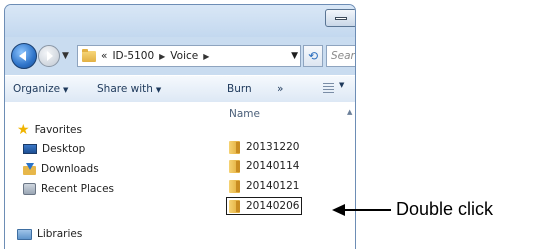 Image resolution: width=552 pixels, height=249 pixels. Describe the element at coordinates (49, 56) in the screenshot. I see `forward-arrow-icon` at that location.